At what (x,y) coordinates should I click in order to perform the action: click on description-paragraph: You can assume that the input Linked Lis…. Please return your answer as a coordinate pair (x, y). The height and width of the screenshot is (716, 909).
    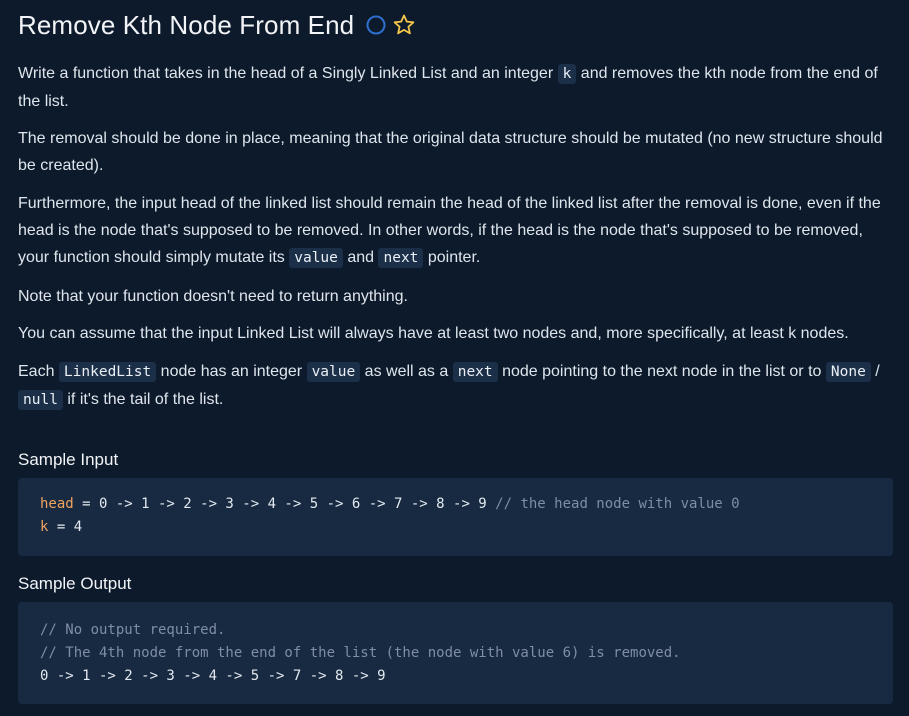
    Looking at the image, I should click on (433, 333).